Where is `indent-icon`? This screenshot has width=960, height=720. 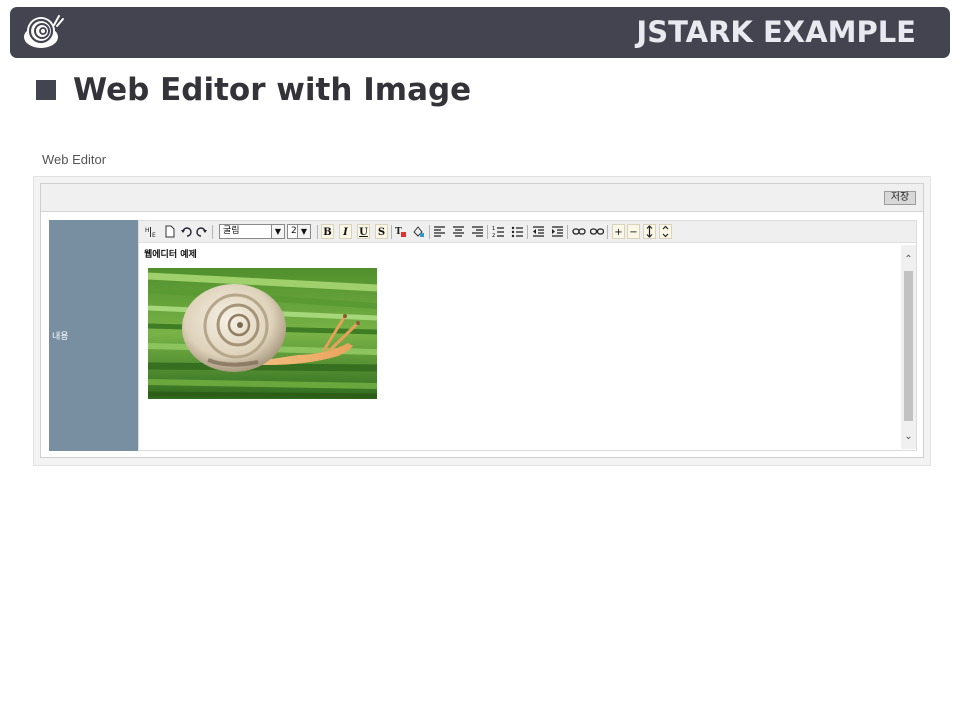
indent-icon is located at coordinates (557, 231).